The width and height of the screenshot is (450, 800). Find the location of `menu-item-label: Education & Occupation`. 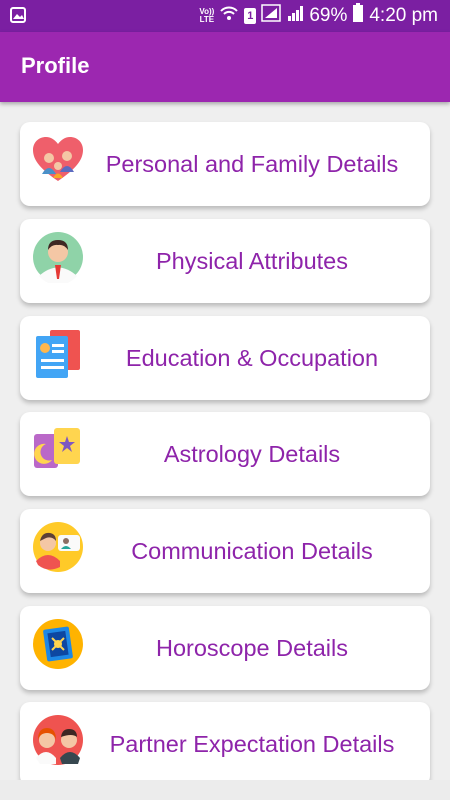

menu-item-label: Education & Occupation is located at coordinates (252, 357).